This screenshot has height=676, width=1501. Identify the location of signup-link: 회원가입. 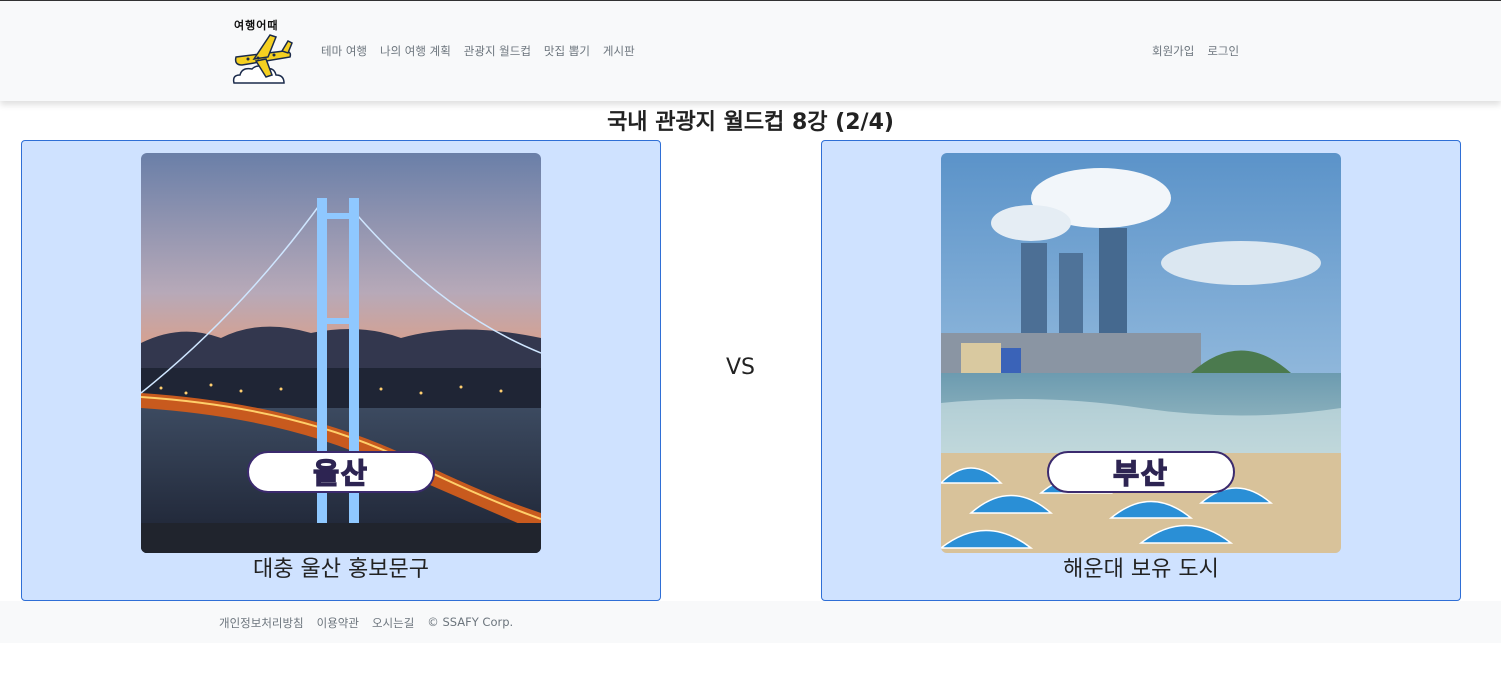
(1173, 51).